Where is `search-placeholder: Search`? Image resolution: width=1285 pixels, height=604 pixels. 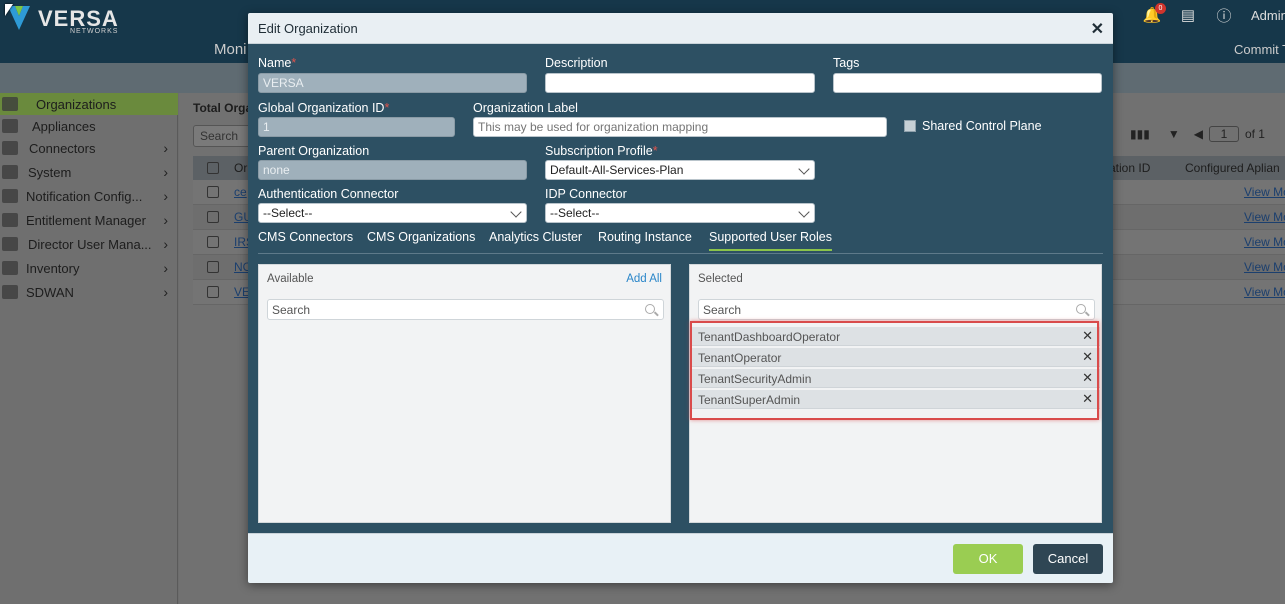 search-placeholder: Search is located at coordinates (219, 136).